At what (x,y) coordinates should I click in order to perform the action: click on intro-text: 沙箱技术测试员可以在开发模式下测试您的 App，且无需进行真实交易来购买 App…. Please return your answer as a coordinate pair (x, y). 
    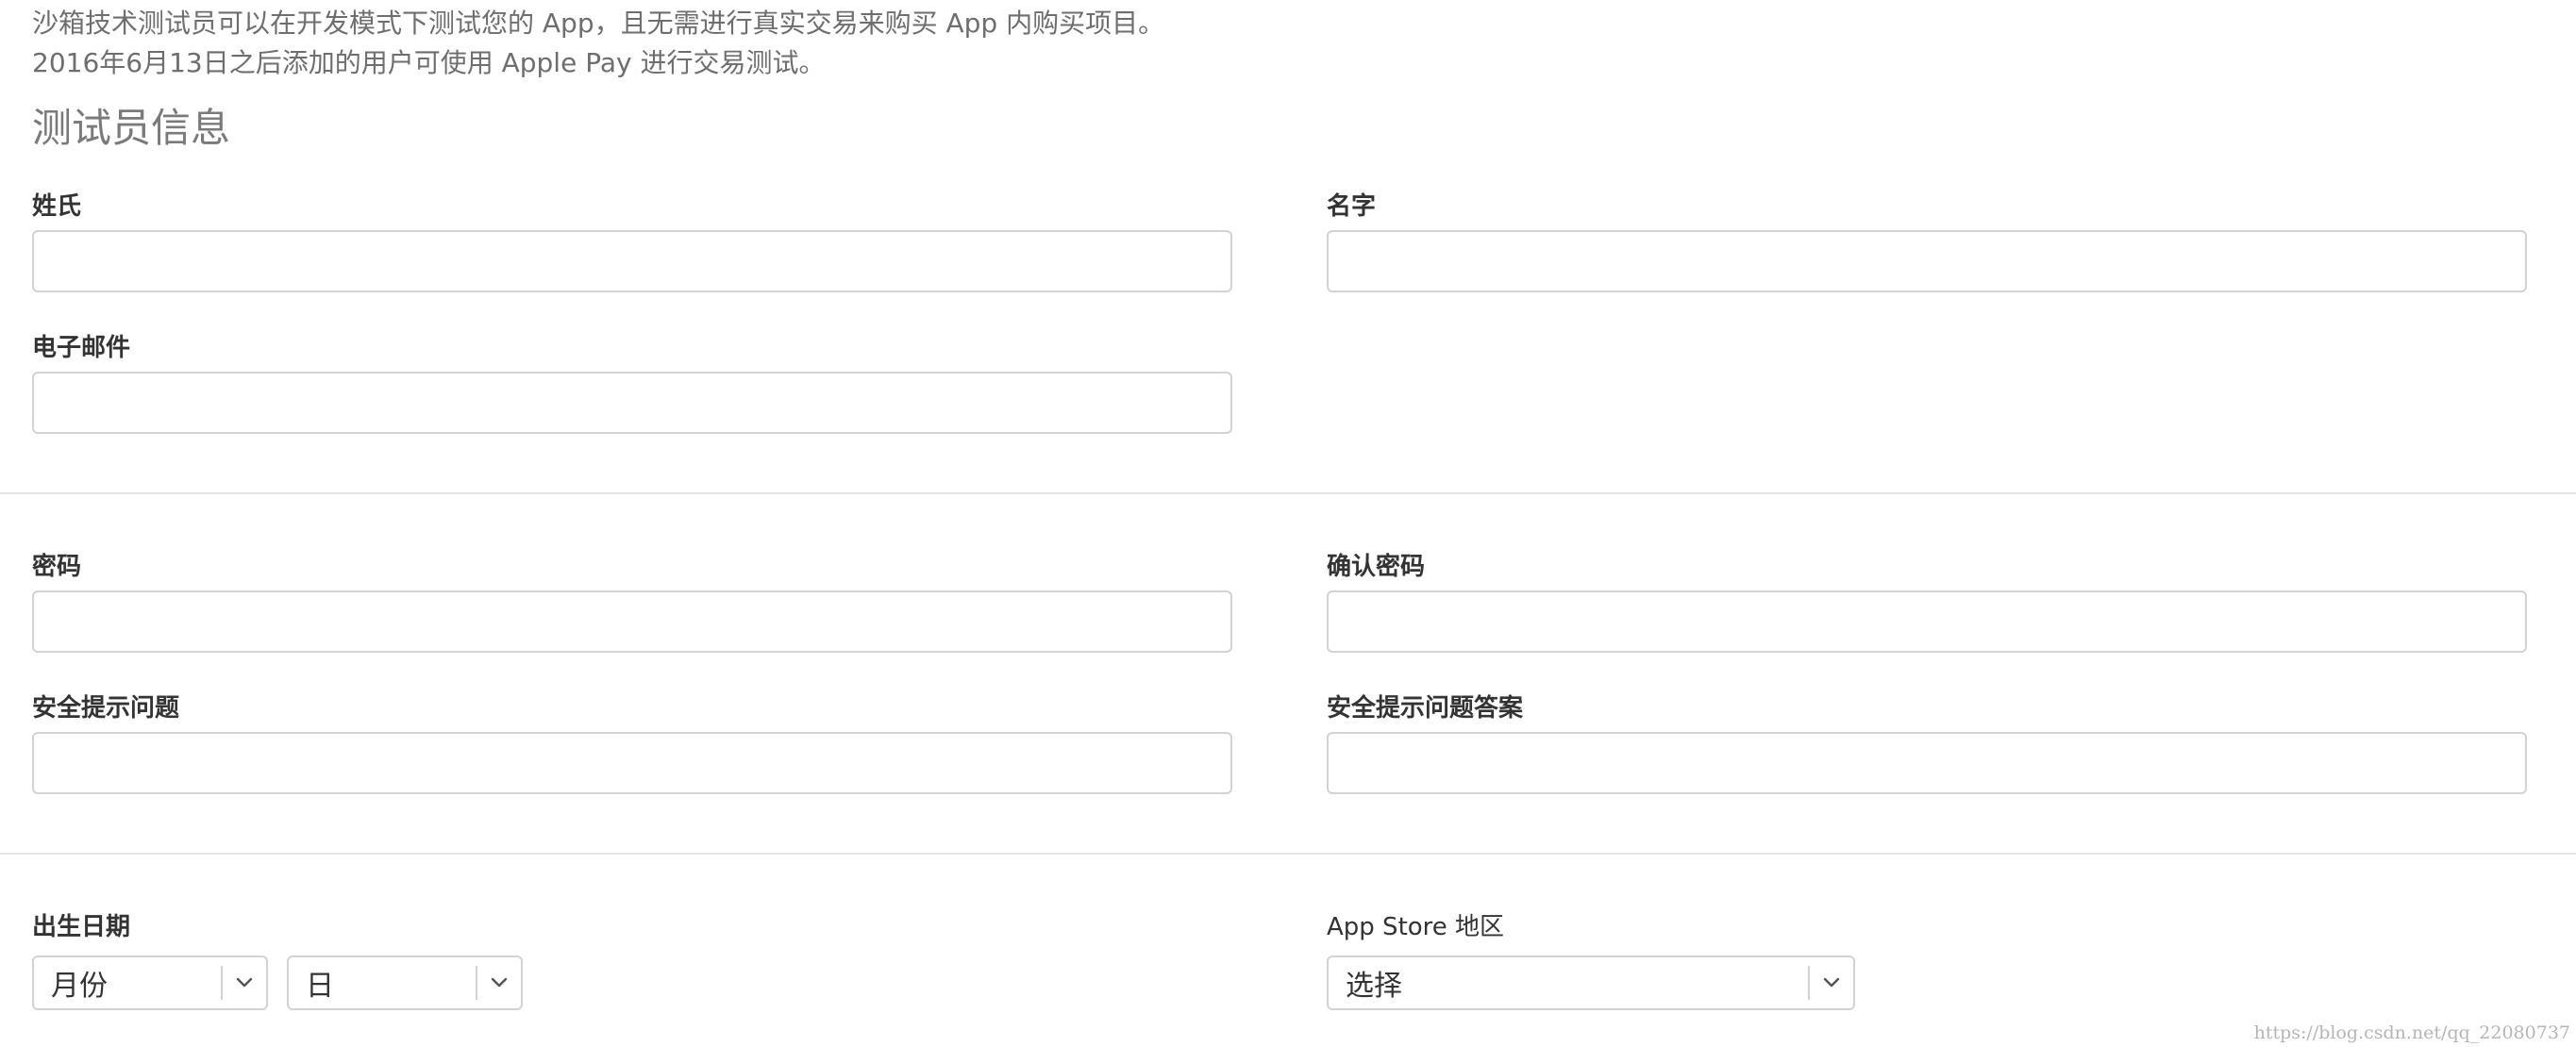
    Looking at the image, I should click on (598, 44).